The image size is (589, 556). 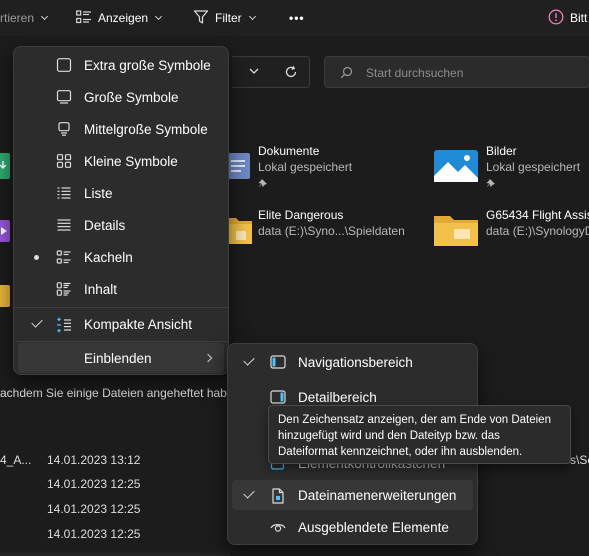 What do you see at coordinates (64, 257) in the screenshot?
I see `tiles-icon` at bounding box center [64, 257].